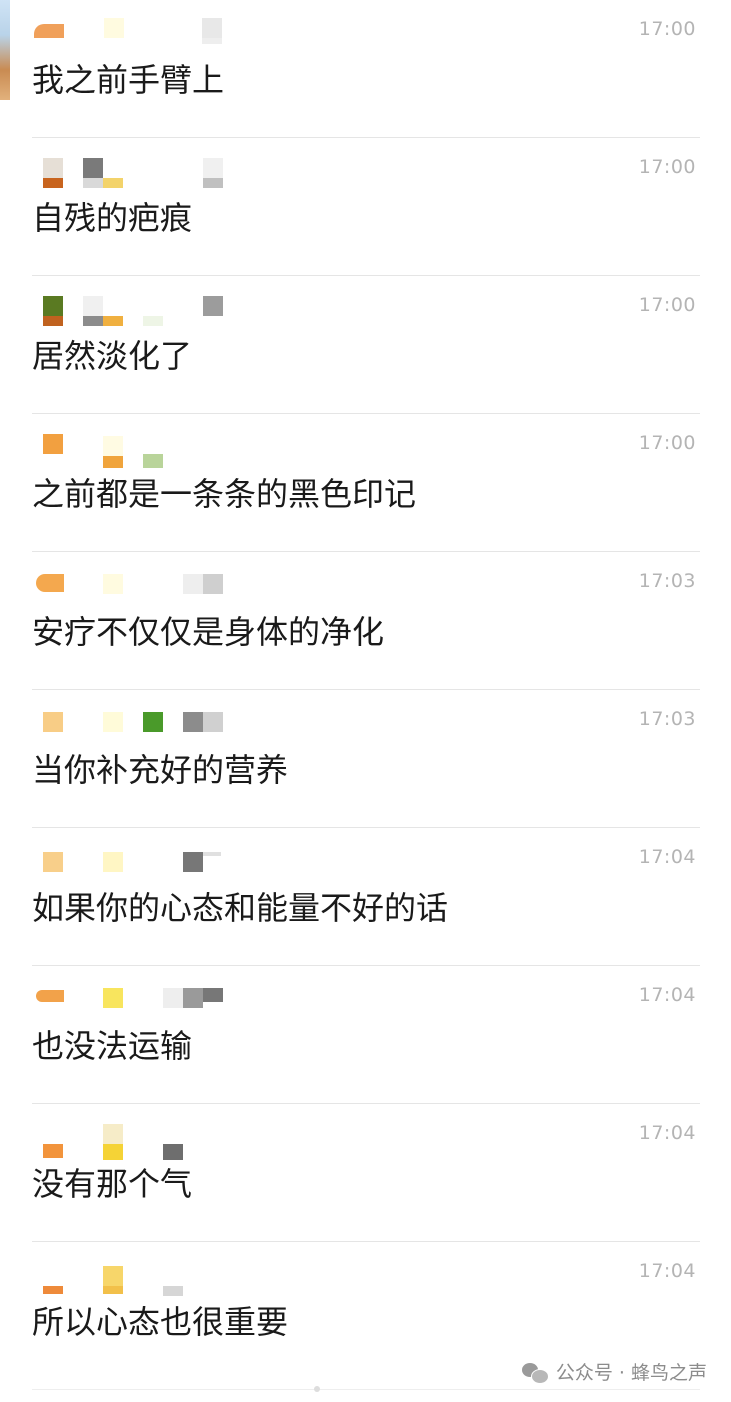 The width and height of the screenshot is (731, 1402). Describe the element at coordinates (160, 770) in the screenshot. I see `message-text: 当你补充好的营养` at that location.